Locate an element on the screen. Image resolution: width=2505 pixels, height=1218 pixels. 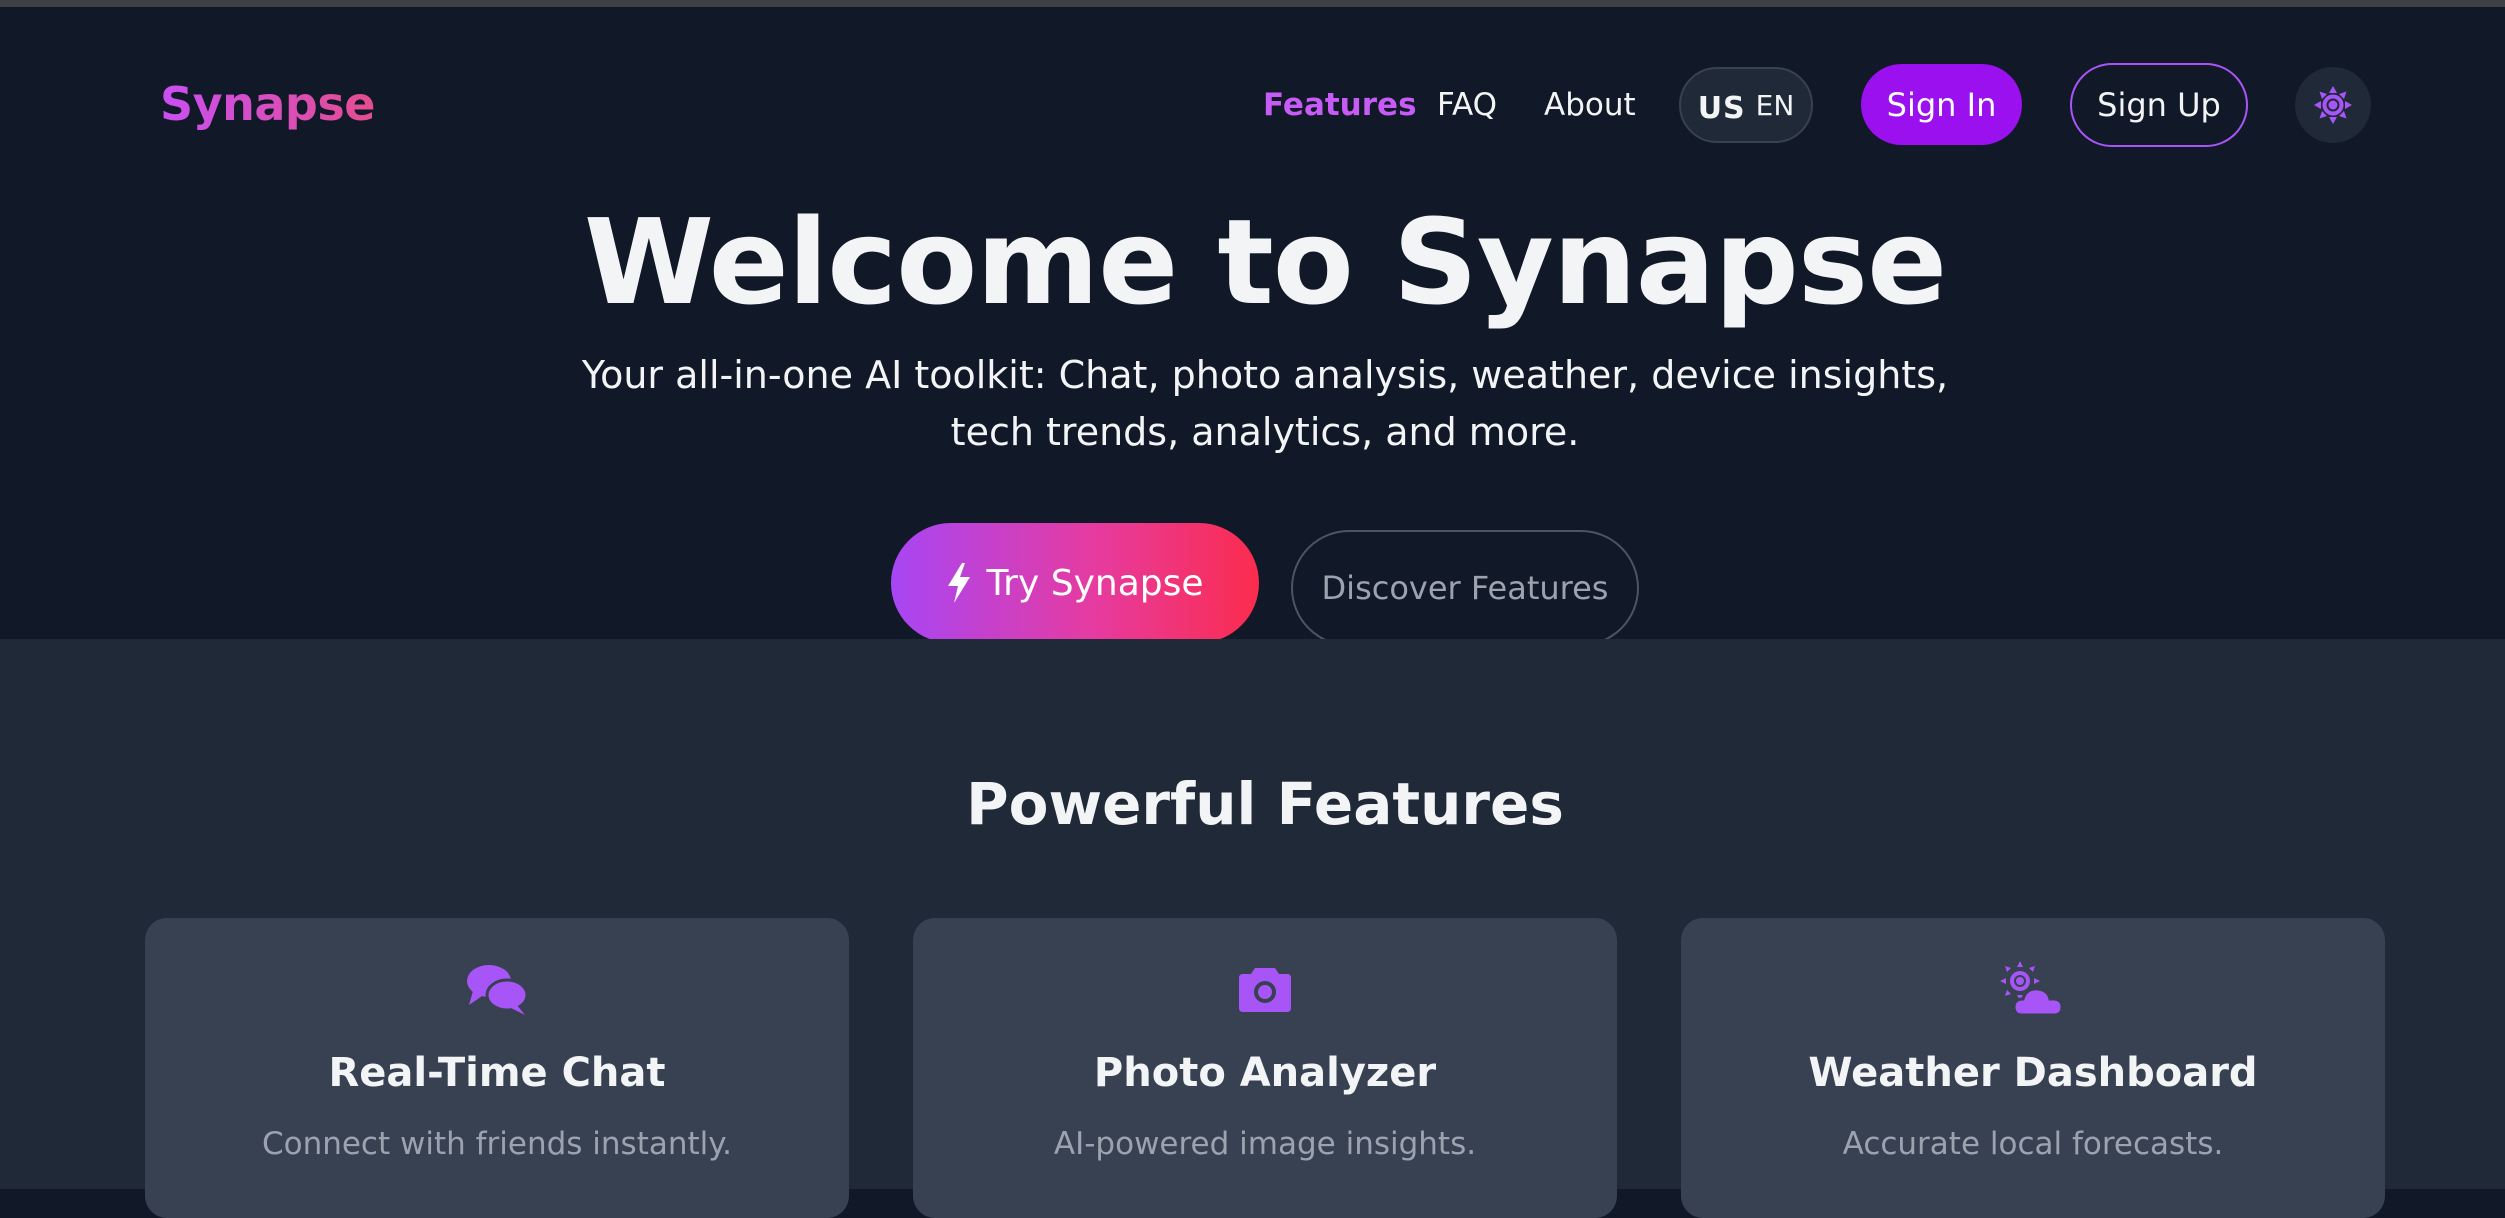
nav-link-faq: FAQ is located at coordinates (1467, 105).